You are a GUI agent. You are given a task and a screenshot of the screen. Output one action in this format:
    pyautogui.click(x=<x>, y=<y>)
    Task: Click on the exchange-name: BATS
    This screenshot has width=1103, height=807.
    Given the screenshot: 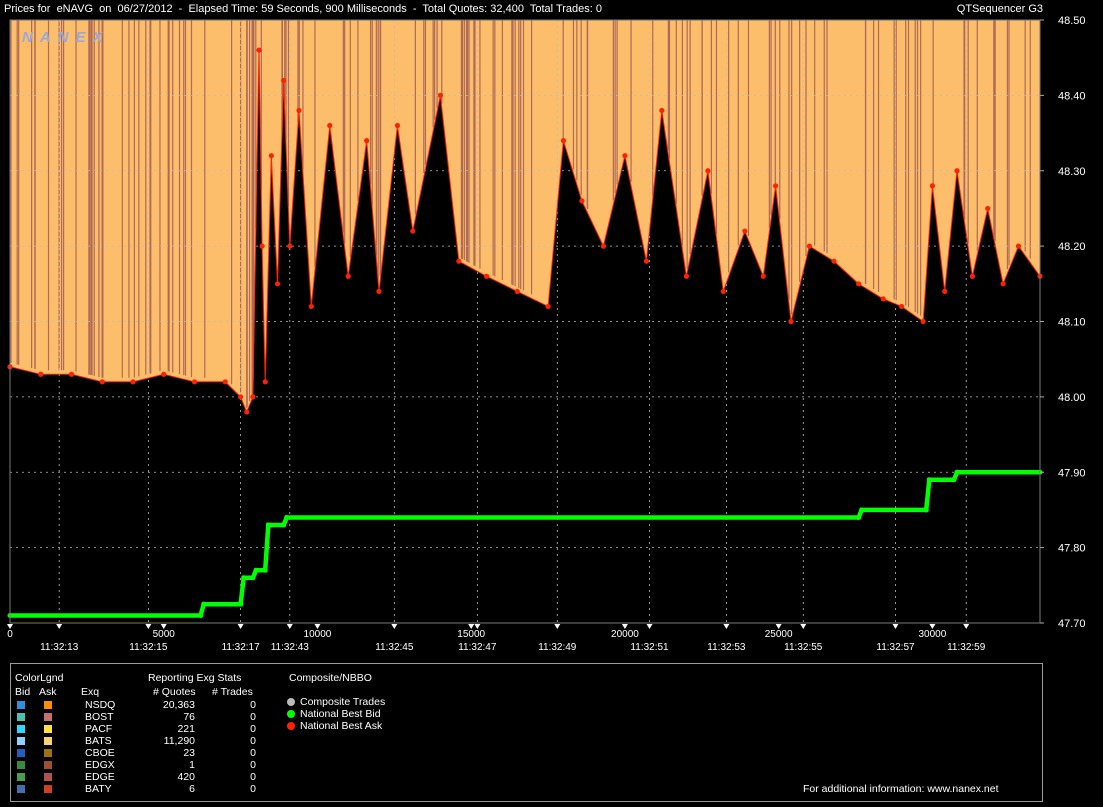 What is the action you would take?
    pyautogui.click(x=98, y=741)
    